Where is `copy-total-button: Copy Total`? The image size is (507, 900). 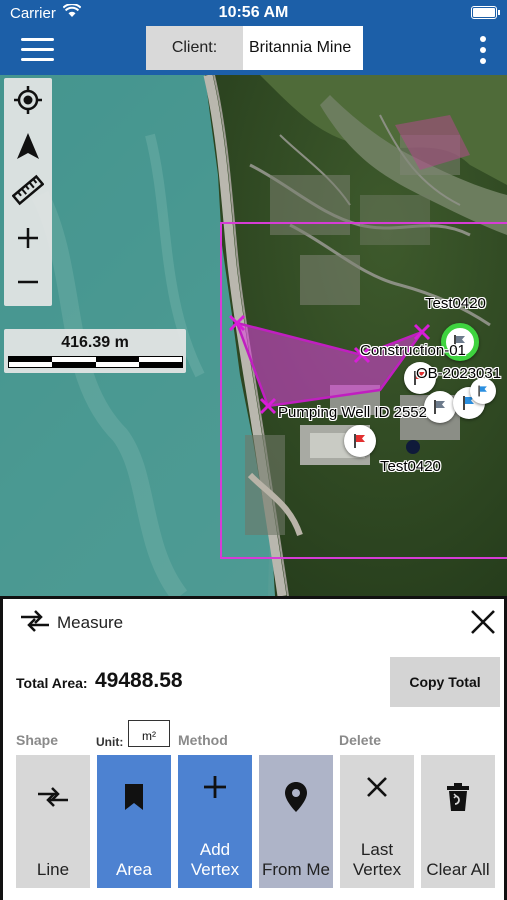
copy-total-button: Copy Total is located at coordinates (445, 682).